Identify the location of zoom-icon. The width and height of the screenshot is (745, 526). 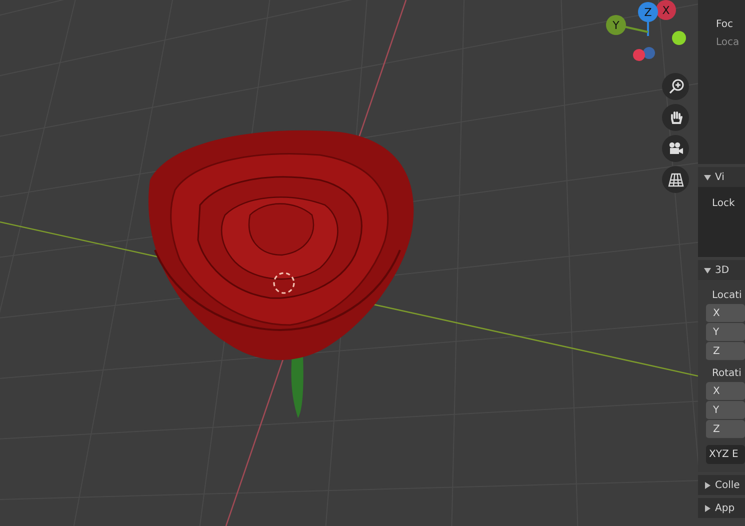
(676, 86).